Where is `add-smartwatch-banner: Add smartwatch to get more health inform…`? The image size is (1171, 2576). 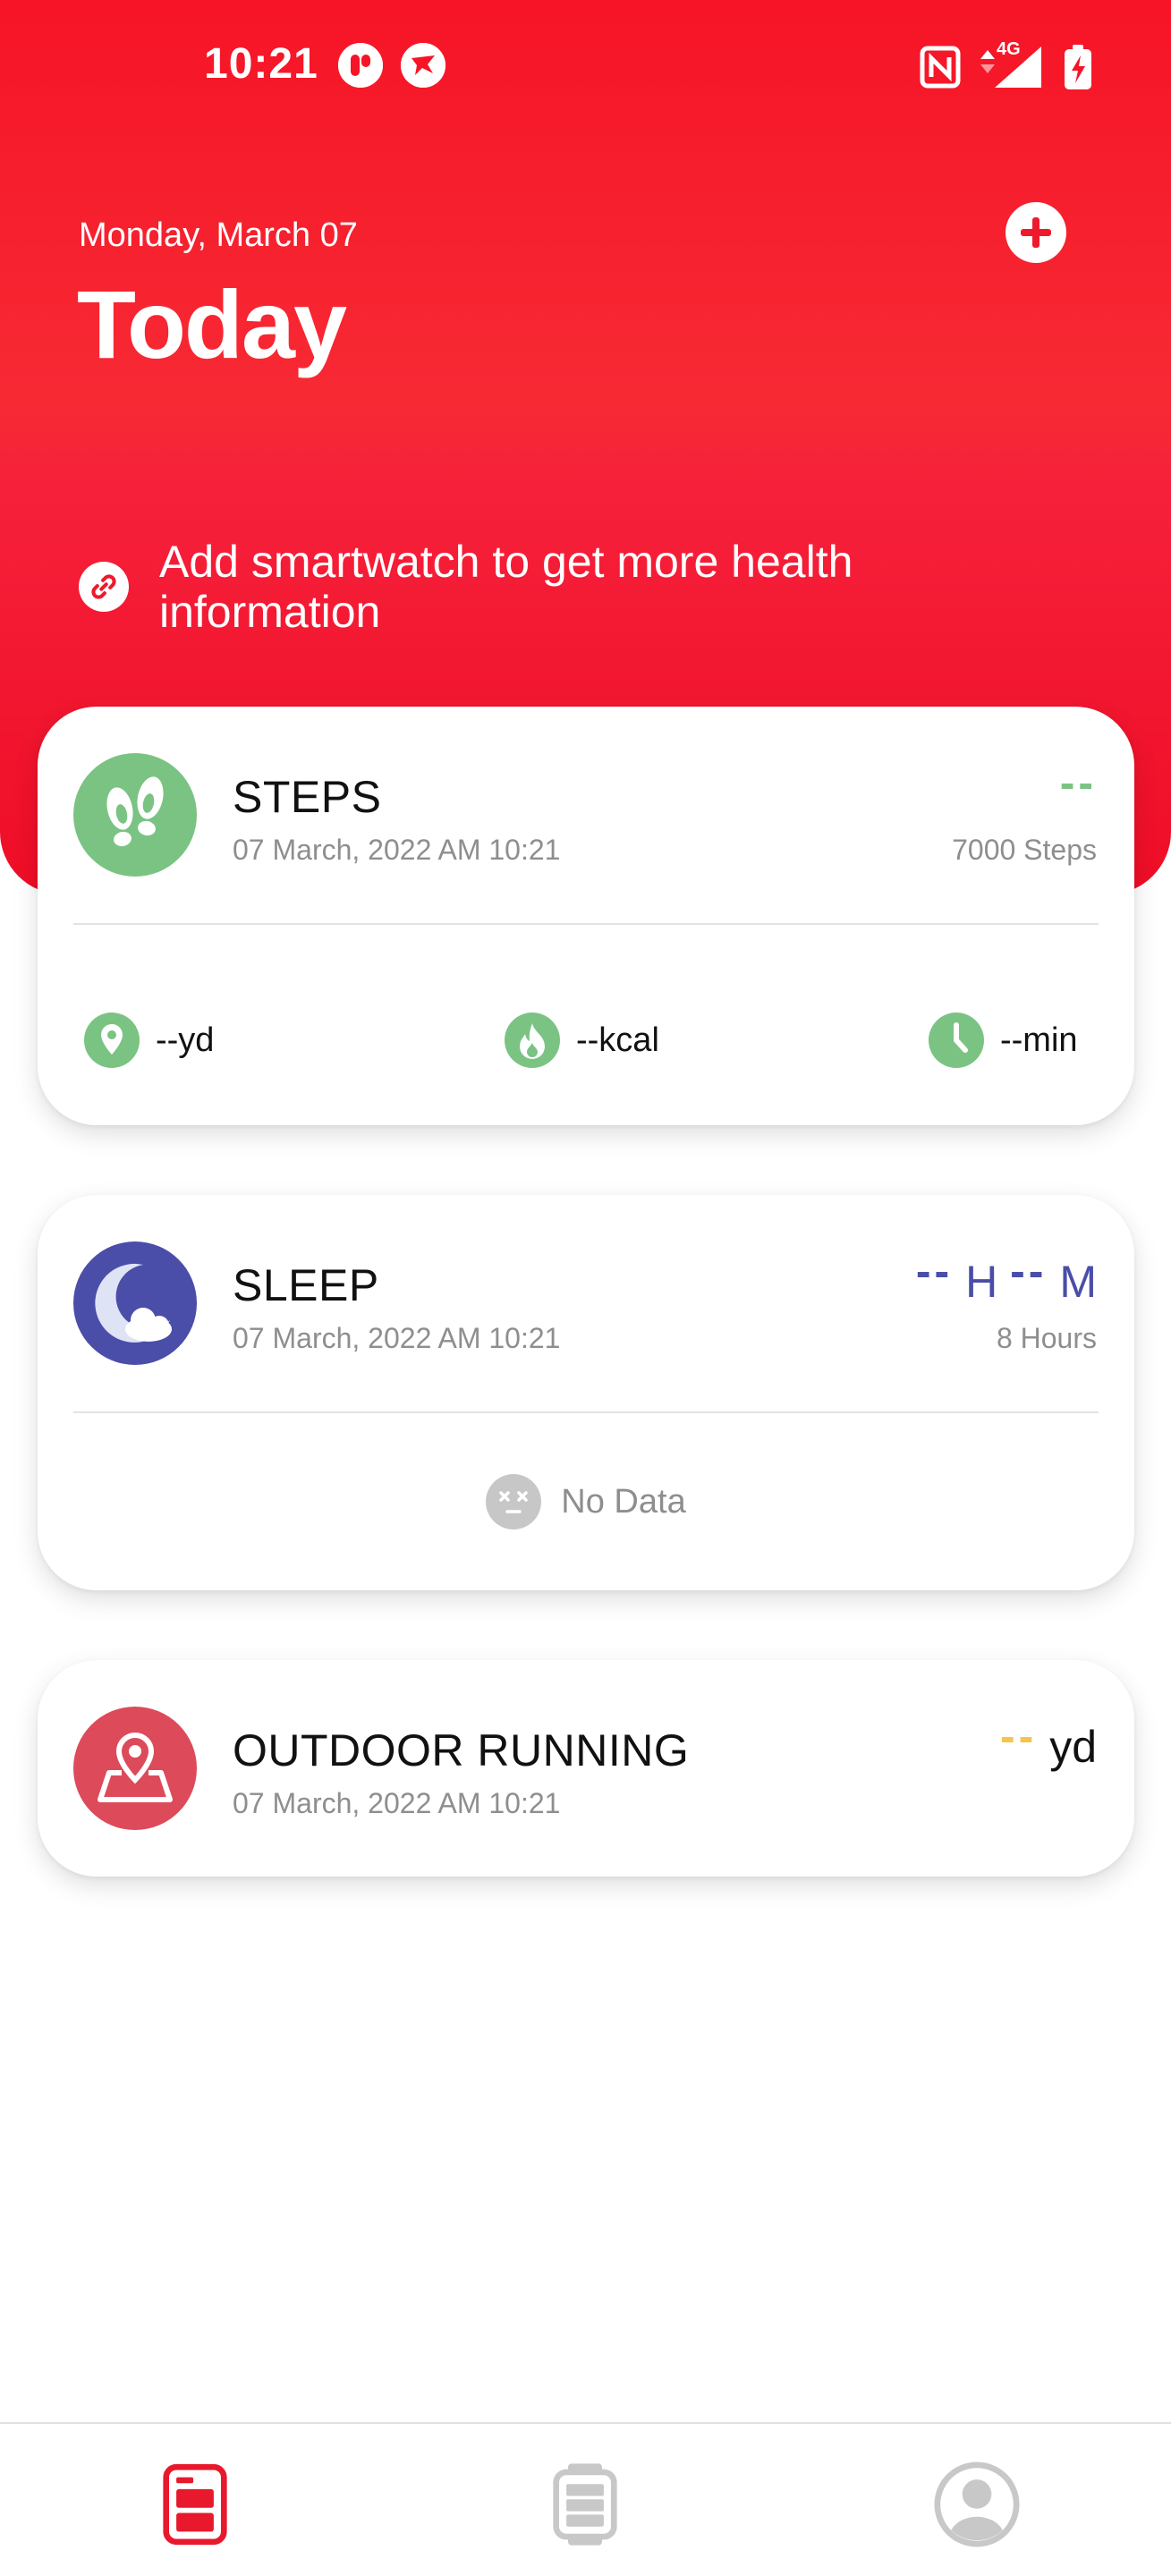
add-smartwatch-banner: Add smartwatch to get more health inform… is located at coordinates (580, 590).